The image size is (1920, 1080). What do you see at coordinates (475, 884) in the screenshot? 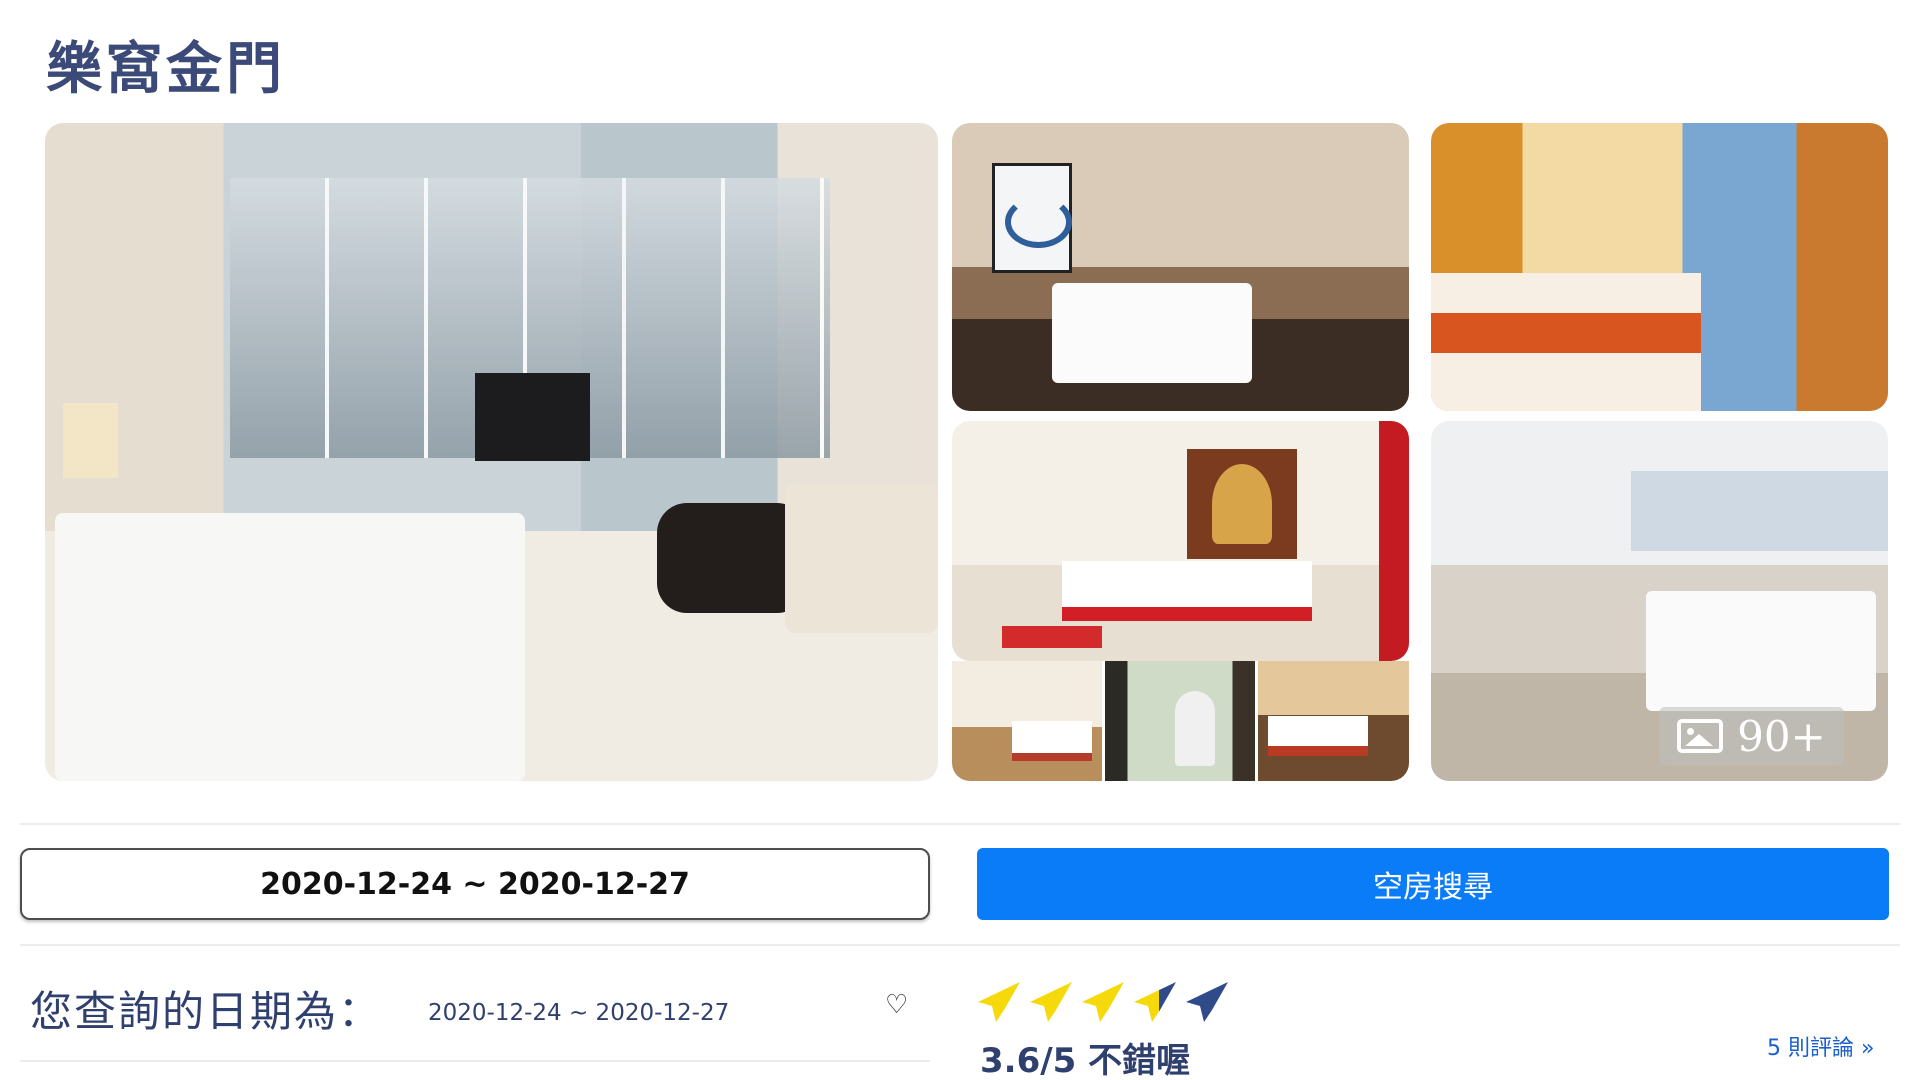
I see `date-range-picker: 2020-12-24 ~ 2020-12-27` at bounding box center [475, 884].